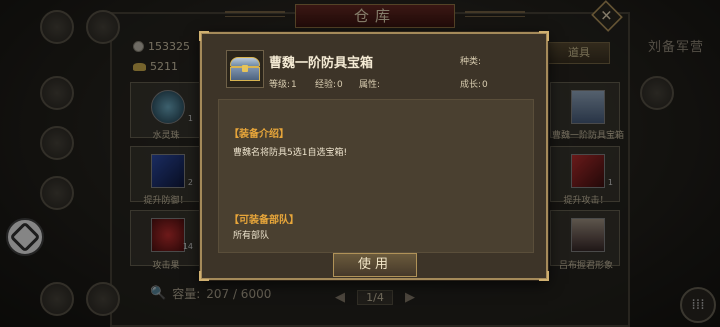 The image size is (720, 327). I want to click on team-text: 所有部队, so click(251, 236).